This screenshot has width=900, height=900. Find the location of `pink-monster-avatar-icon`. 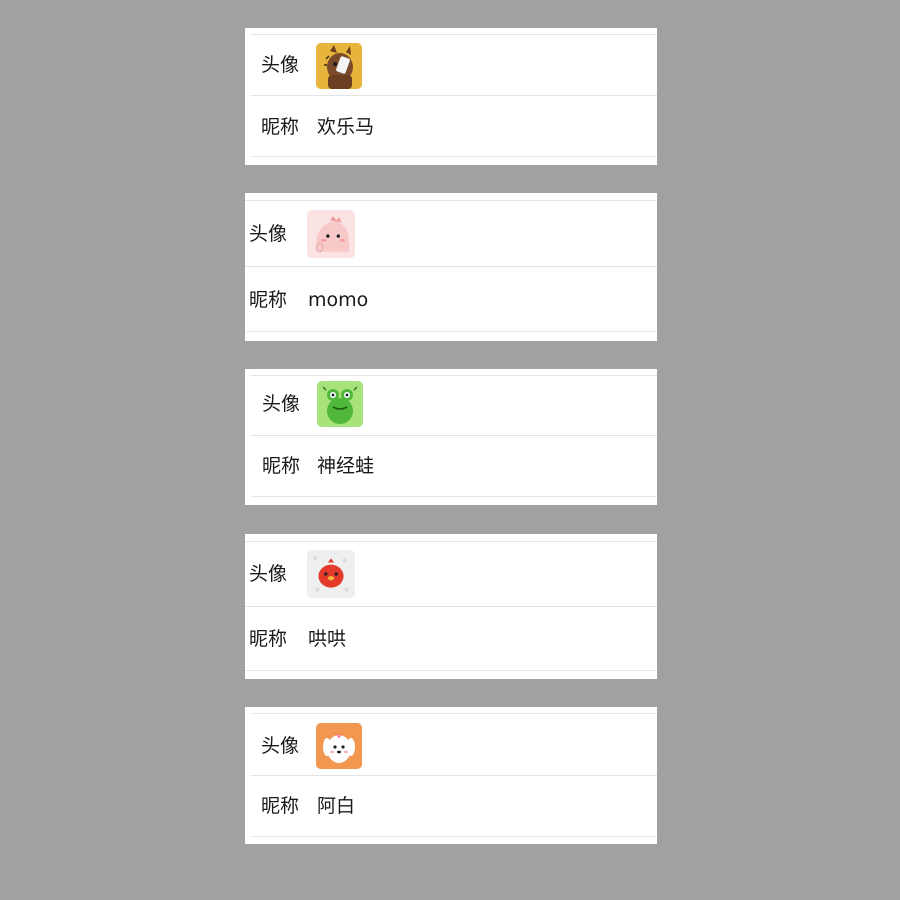

pink-monster-avatar-icon is located at coordinates (331, 234).